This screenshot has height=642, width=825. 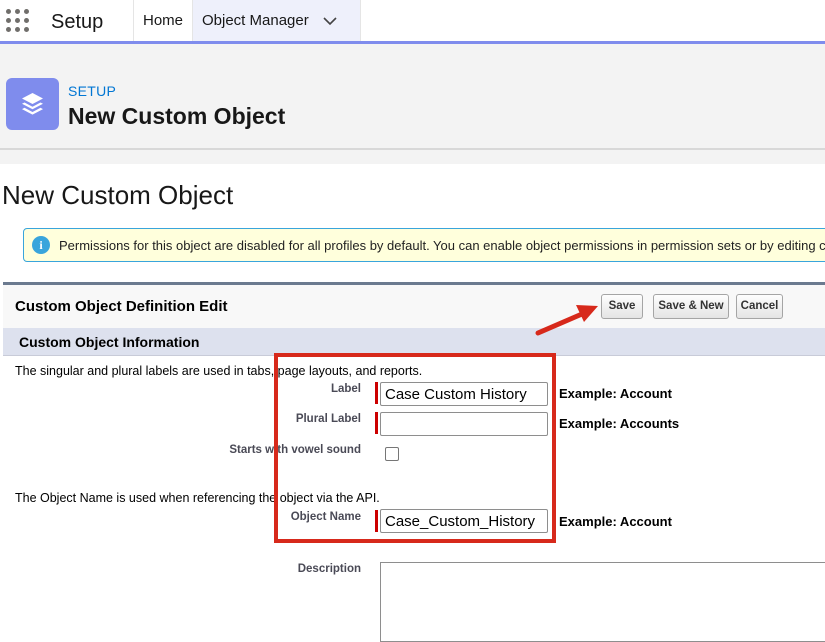 What do you see at coordinates (77, 22) in the screenshot?
I see `app-name: Setup` at bounding box center [77, 22].